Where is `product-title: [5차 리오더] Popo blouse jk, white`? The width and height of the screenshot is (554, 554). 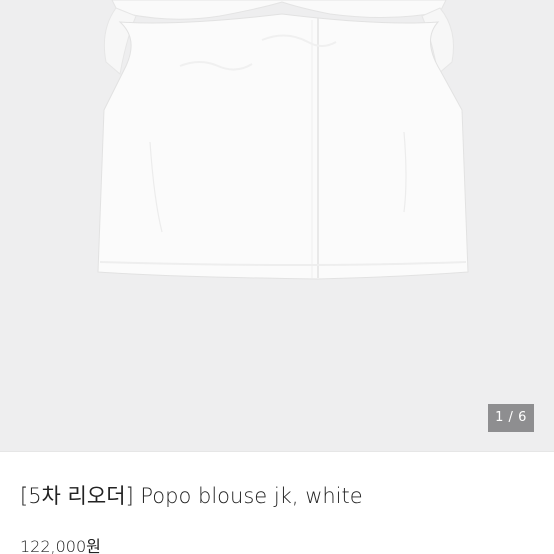
product-title: [5차 리오더] Popo blouse jk, white is located at coordinates (191, 496).